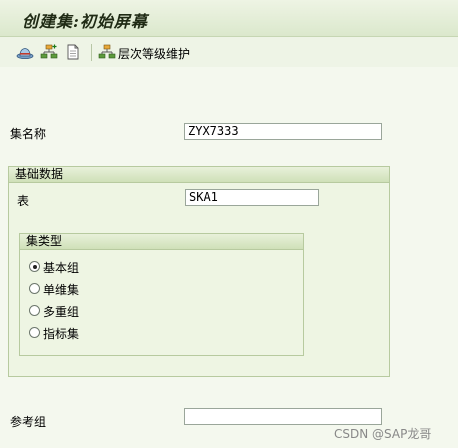 Image resolution: width=458 pixels, height=448 pixels. I want to click on radio-label: 多重组, so click(61, 312).